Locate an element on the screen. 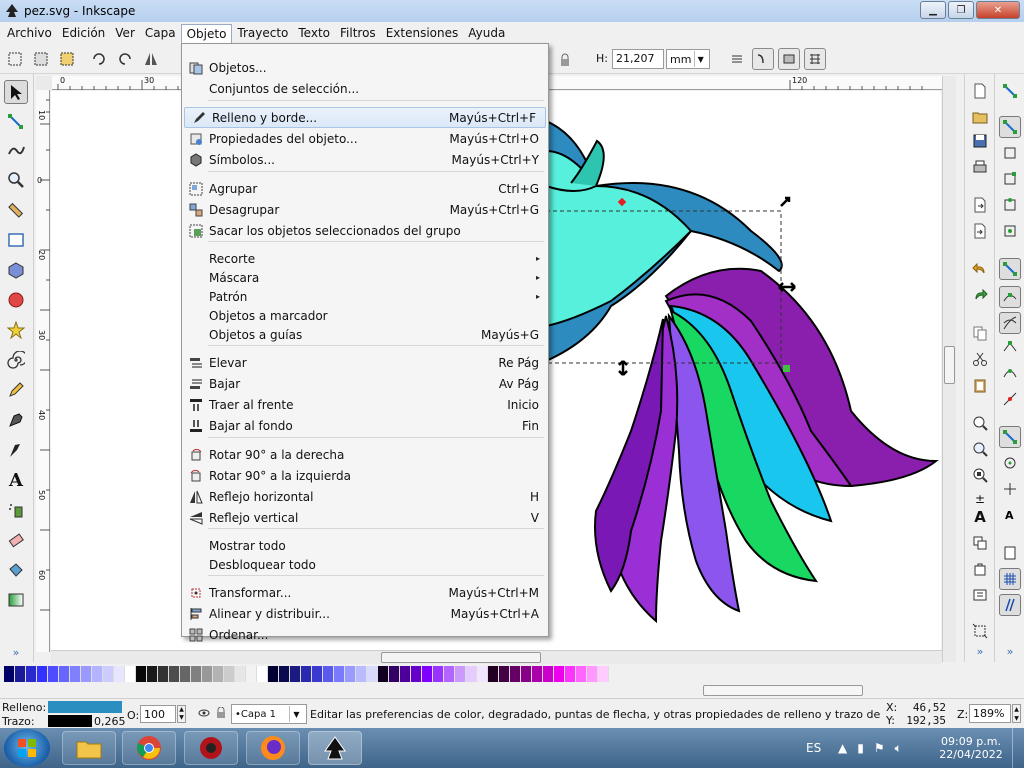 This screenshot has width=1024, height=768. taskbar-inkscape is located at coordinates (335, 748).